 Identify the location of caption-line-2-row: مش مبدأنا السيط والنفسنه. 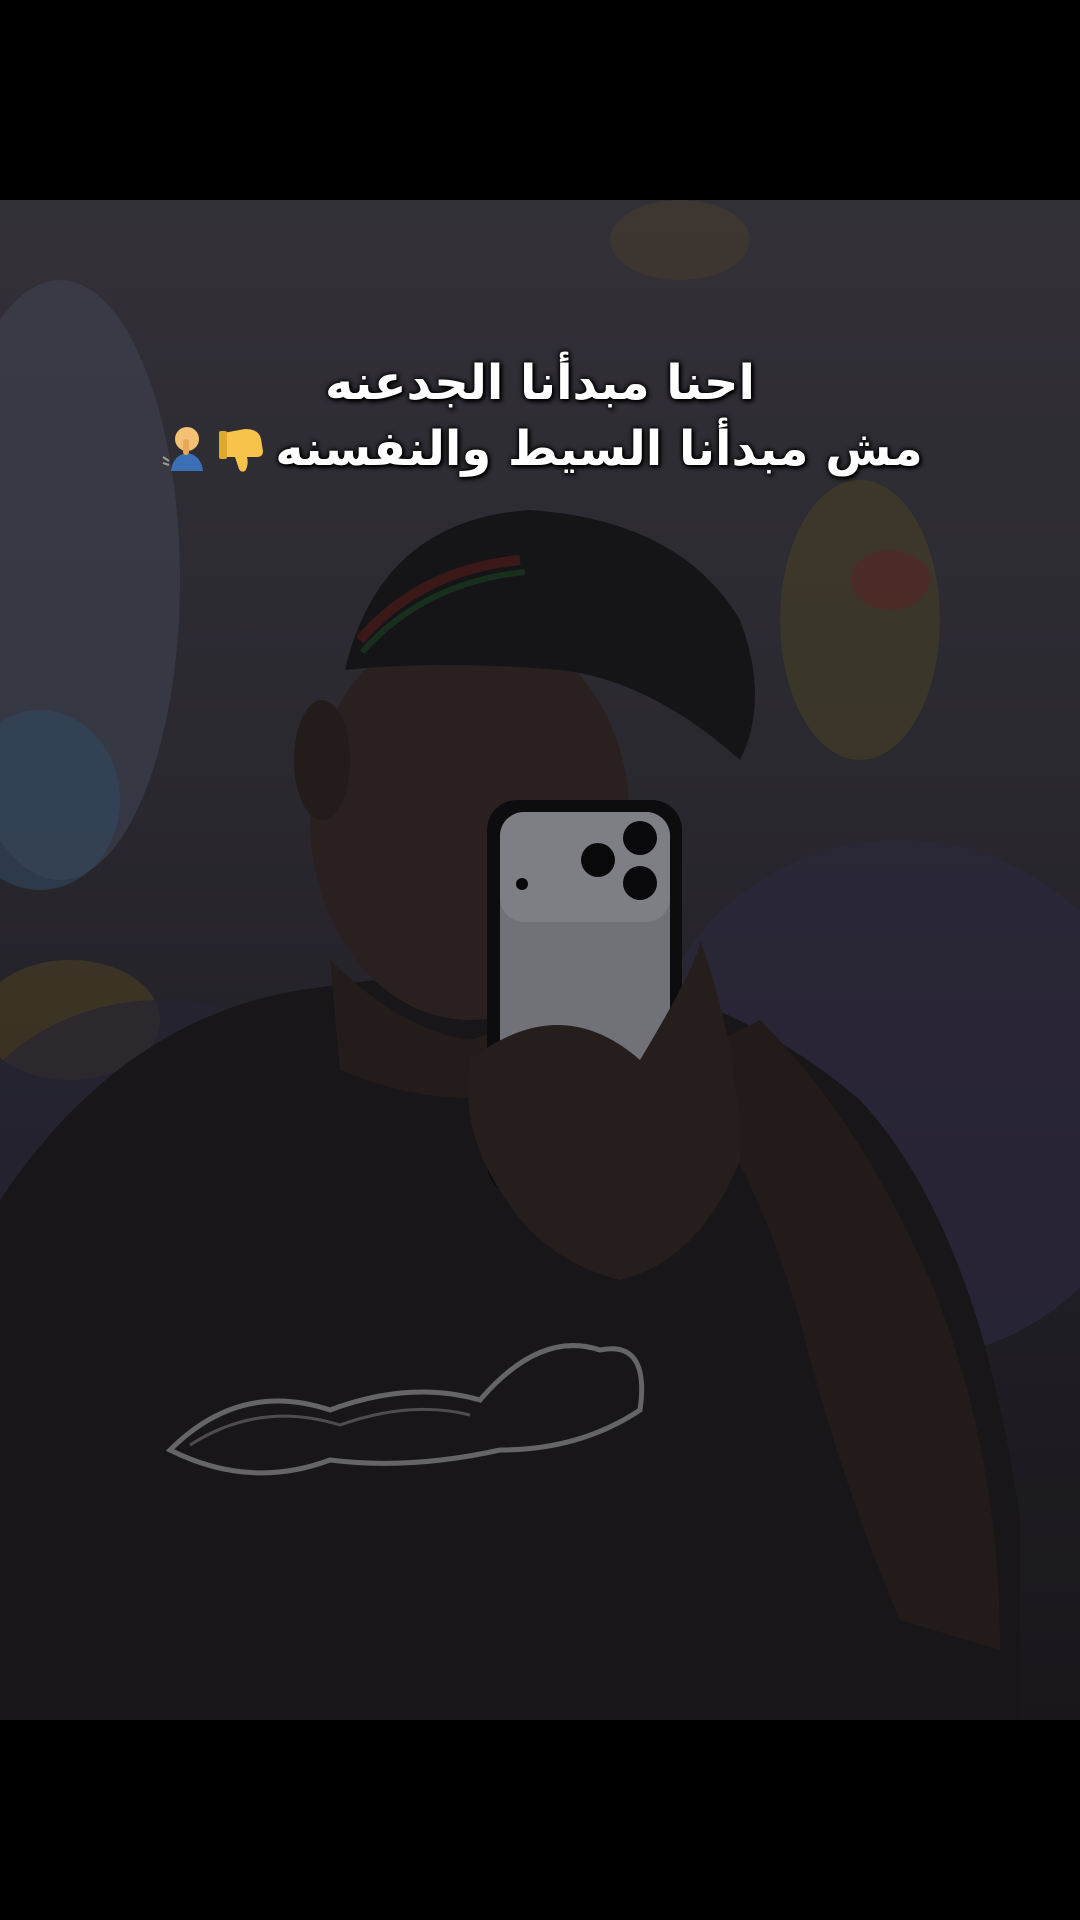
(540, 449).